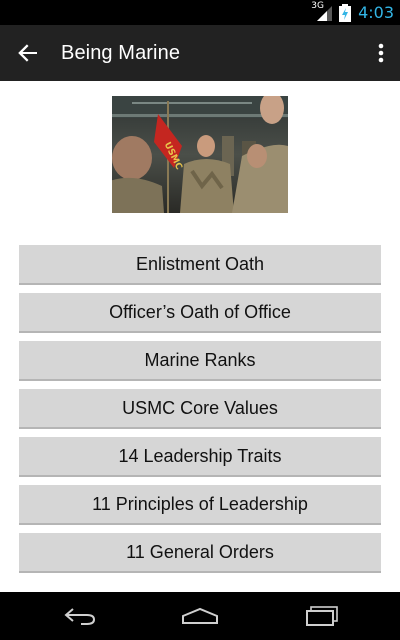 This screenshot has width=400, height=640. I want to click on home-nav-icon, so click(200, 615).